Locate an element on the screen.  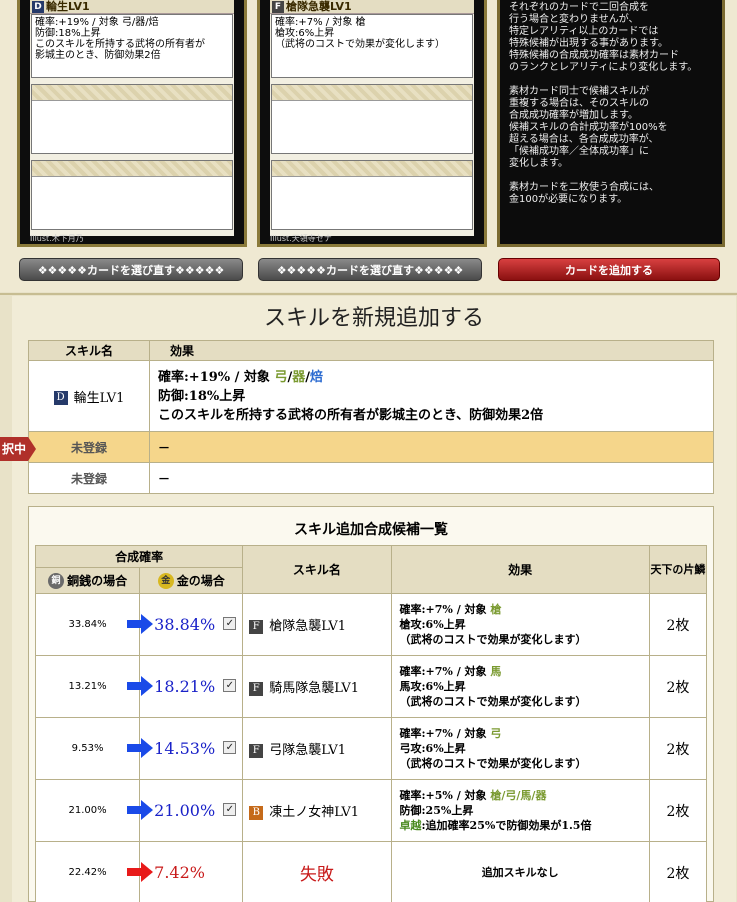
target-tag: 槍/弓/馬/器 is located at coordinates (518, 795).